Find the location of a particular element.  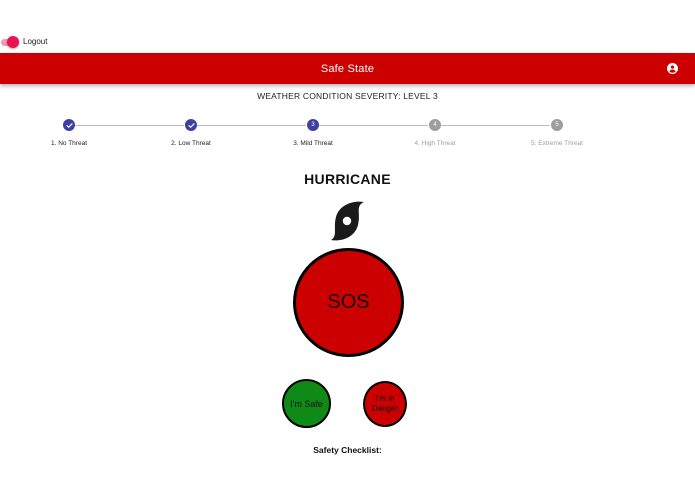

logout-toggle-row: Logout is located at coordinates (23, 42).